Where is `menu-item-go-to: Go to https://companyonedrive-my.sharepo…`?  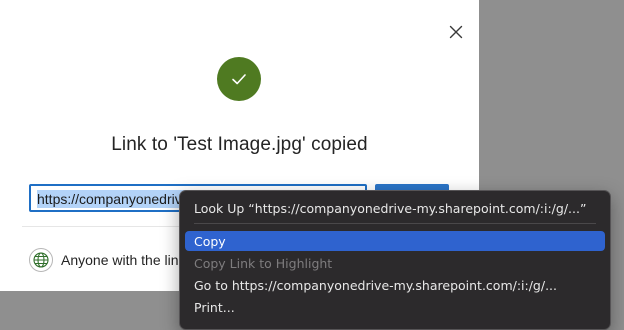 menu-item-go-to: Go to https://companyonedrive-my.sharepo… is located at coordinates (395, 285).